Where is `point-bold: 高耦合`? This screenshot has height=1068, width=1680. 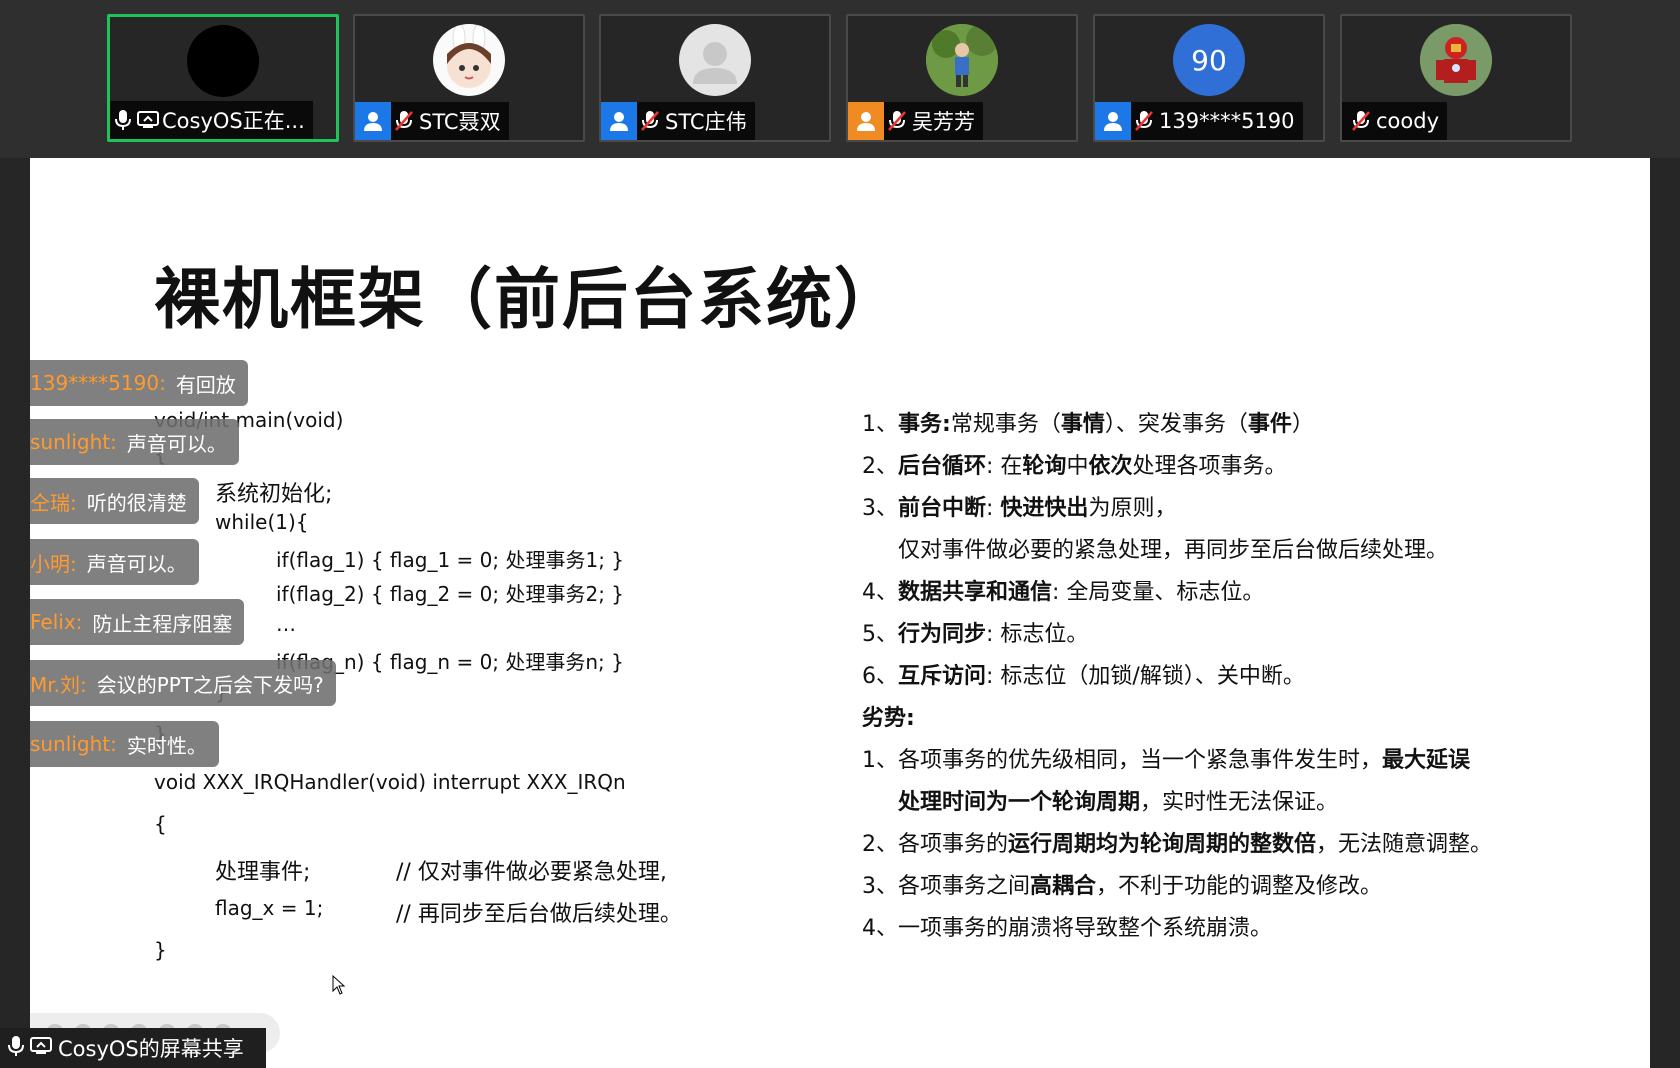
point-bold: 高耦合 is located at coordinates (1063, 886).